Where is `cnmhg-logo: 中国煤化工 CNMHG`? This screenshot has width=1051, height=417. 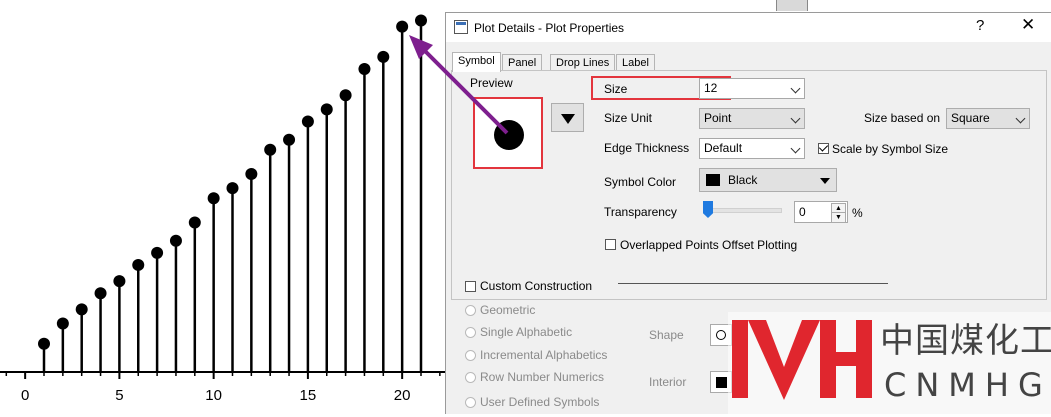
cnmhg-logo: 中国煤化工 CNMHG is located at coordinates (889, 363).